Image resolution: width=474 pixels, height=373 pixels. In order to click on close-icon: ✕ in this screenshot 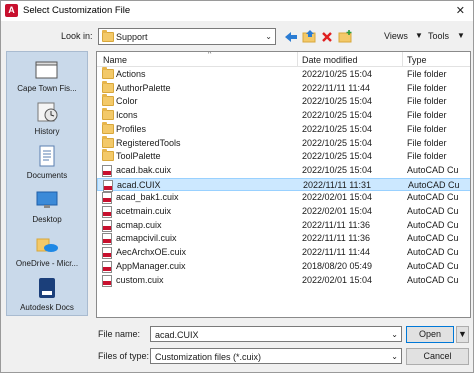, I will do `click(460, 10)`.